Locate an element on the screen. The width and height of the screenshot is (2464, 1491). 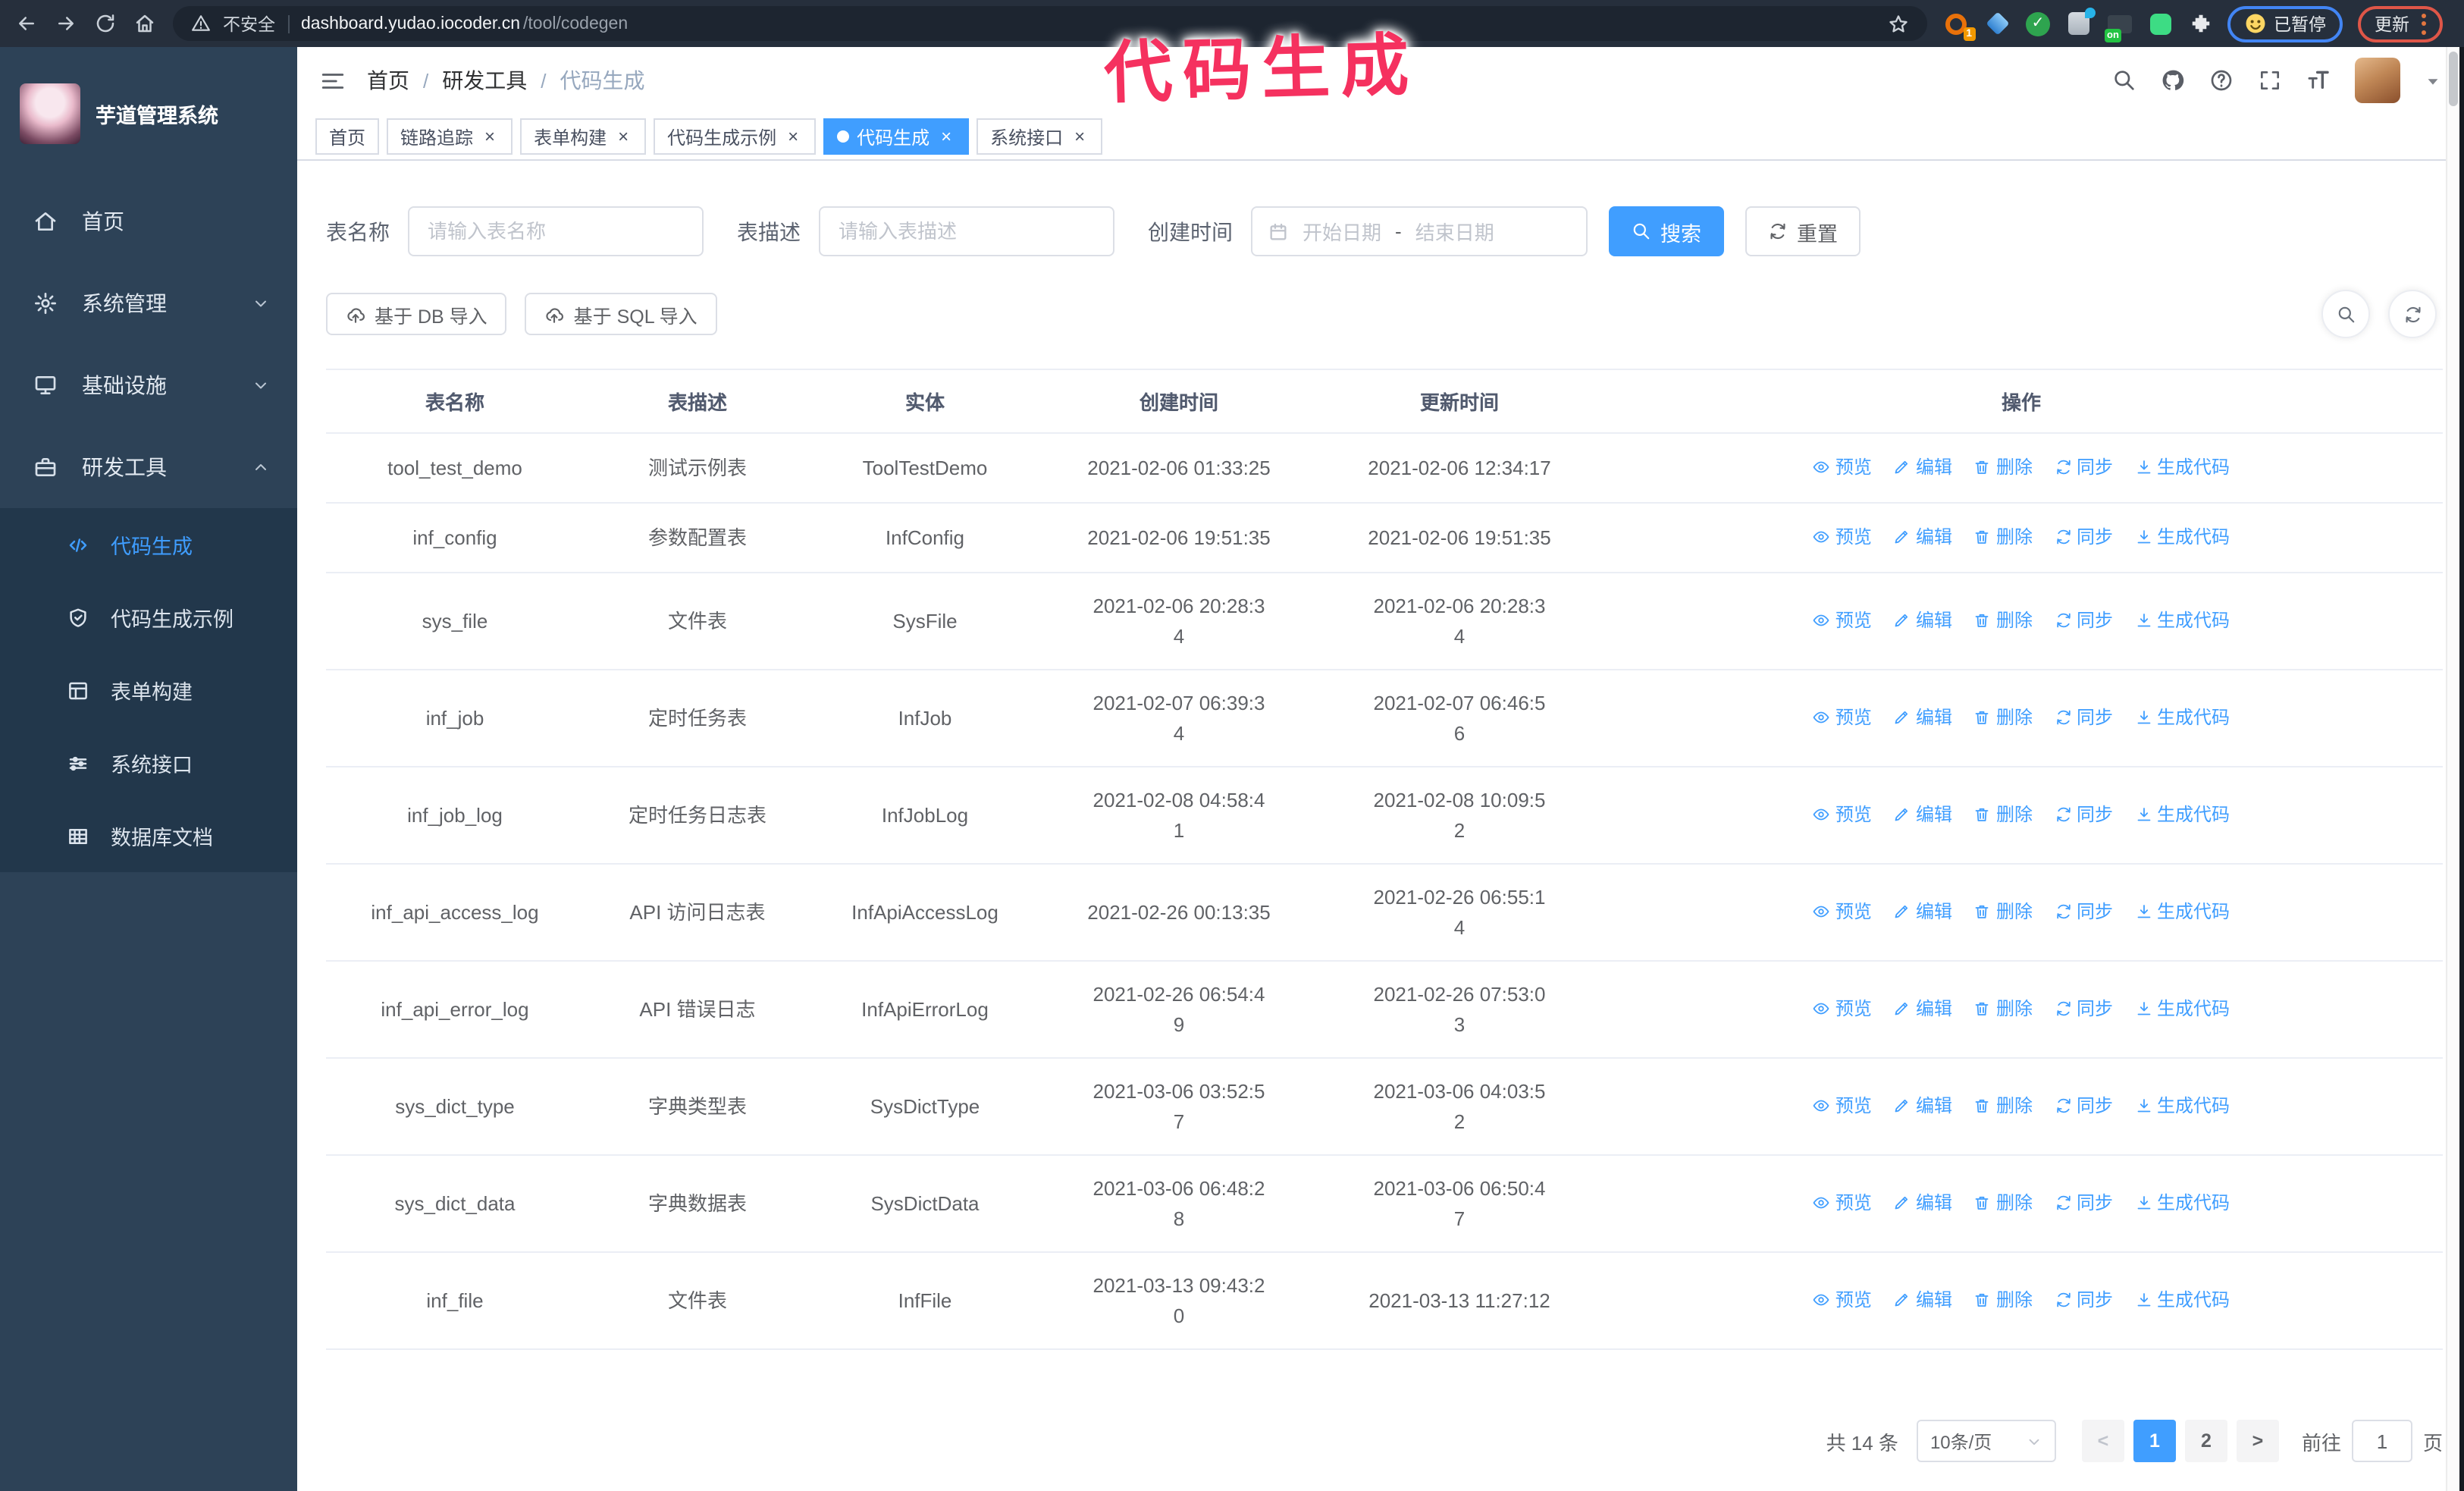
tab-首页: 首页 is located at coordinates (348, 136).